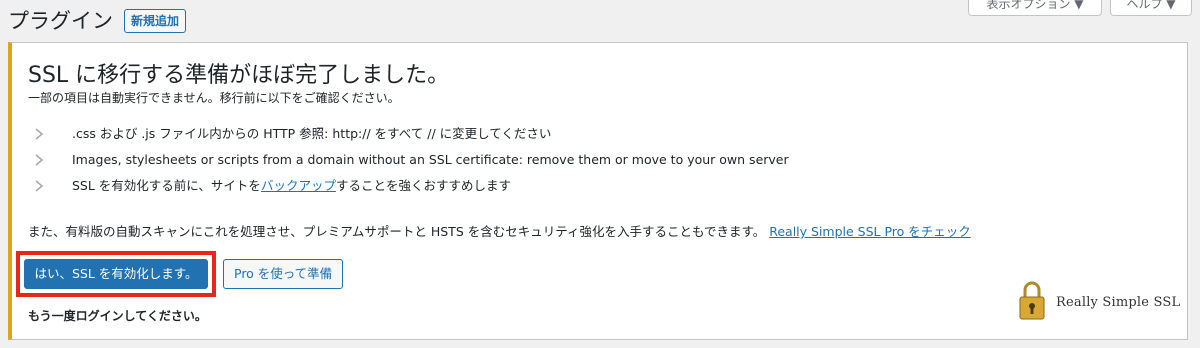 This screenshot has height=348, width=1200. What do you see at coordinates (870, 231) in the screenshot?
I see `pro-check-link: Really Simple SSL Pro をチェック` at bounding box center [870, 231].